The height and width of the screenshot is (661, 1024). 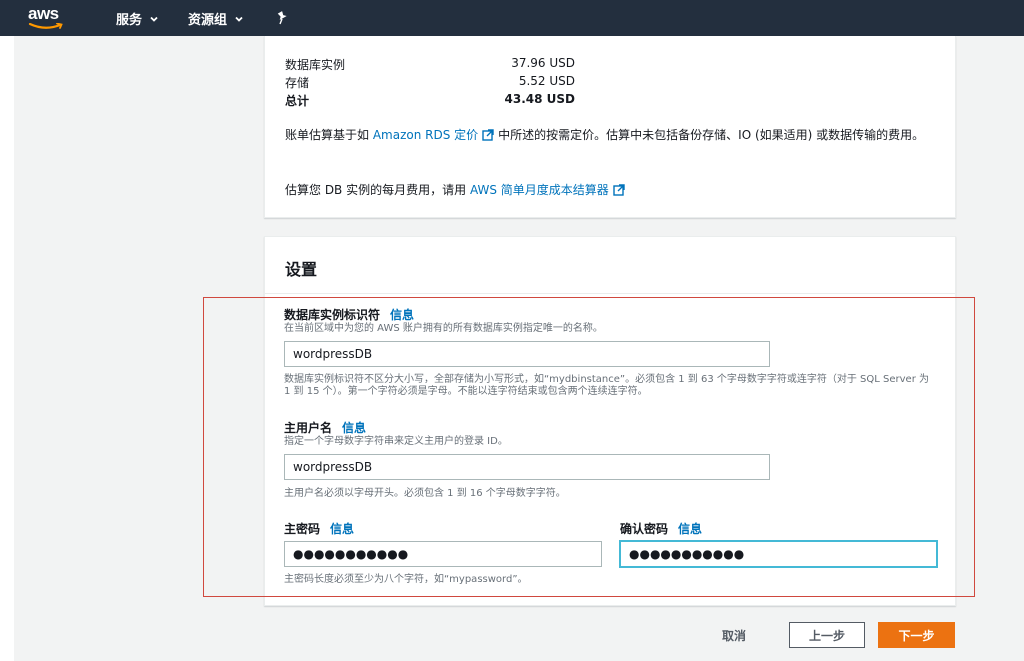 I want to click on calculator-note: 估算您 DB 实例的每月费用，请用 AWS 简单月度成本结算器, so click(x=610, y=190).